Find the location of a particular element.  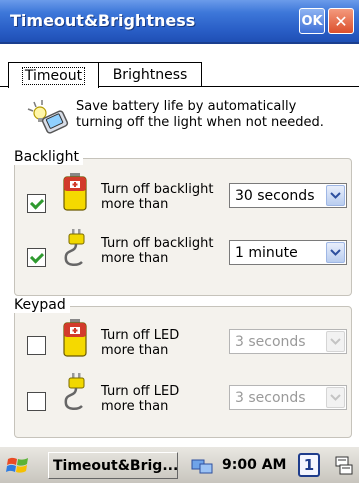

keypad-battery-label: Turn off LED more than is located at coordinates (166, 343).